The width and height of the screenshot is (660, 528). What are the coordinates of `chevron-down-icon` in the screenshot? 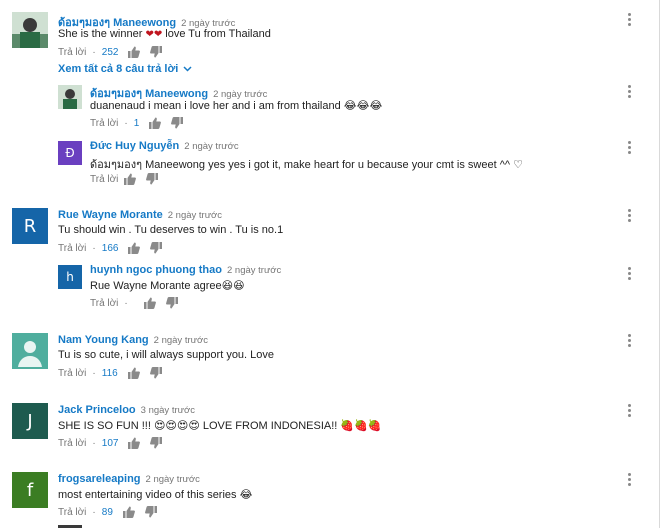 It's located at (187, 69).